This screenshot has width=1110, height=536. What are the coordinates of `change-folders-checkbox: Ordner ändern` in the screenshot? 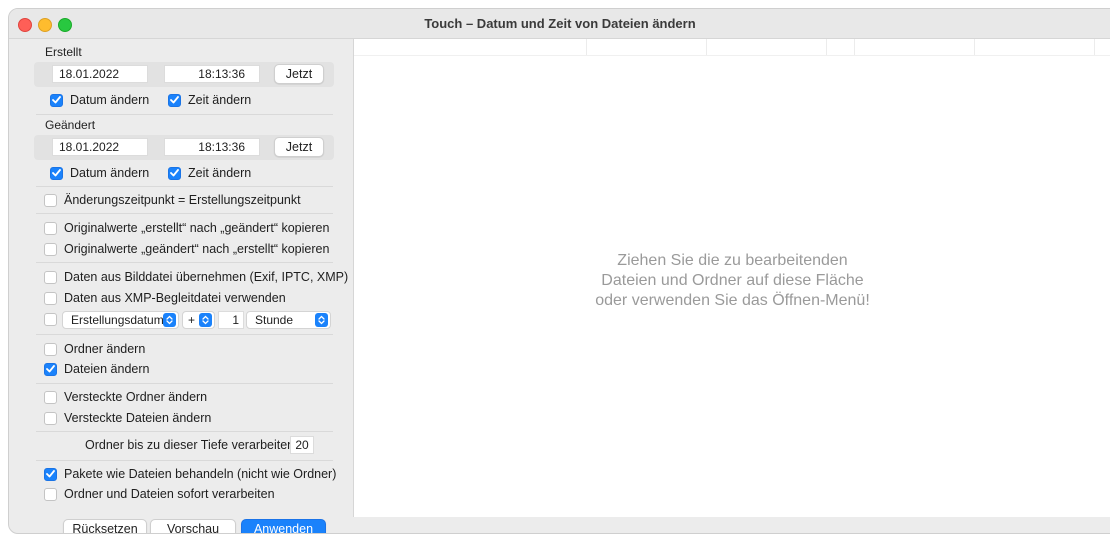 It's located at (94, 349).